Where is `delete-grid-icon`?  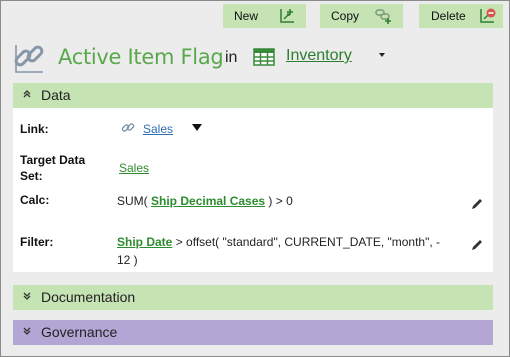
delete-grid-icon is located at coordinates (488, 15).